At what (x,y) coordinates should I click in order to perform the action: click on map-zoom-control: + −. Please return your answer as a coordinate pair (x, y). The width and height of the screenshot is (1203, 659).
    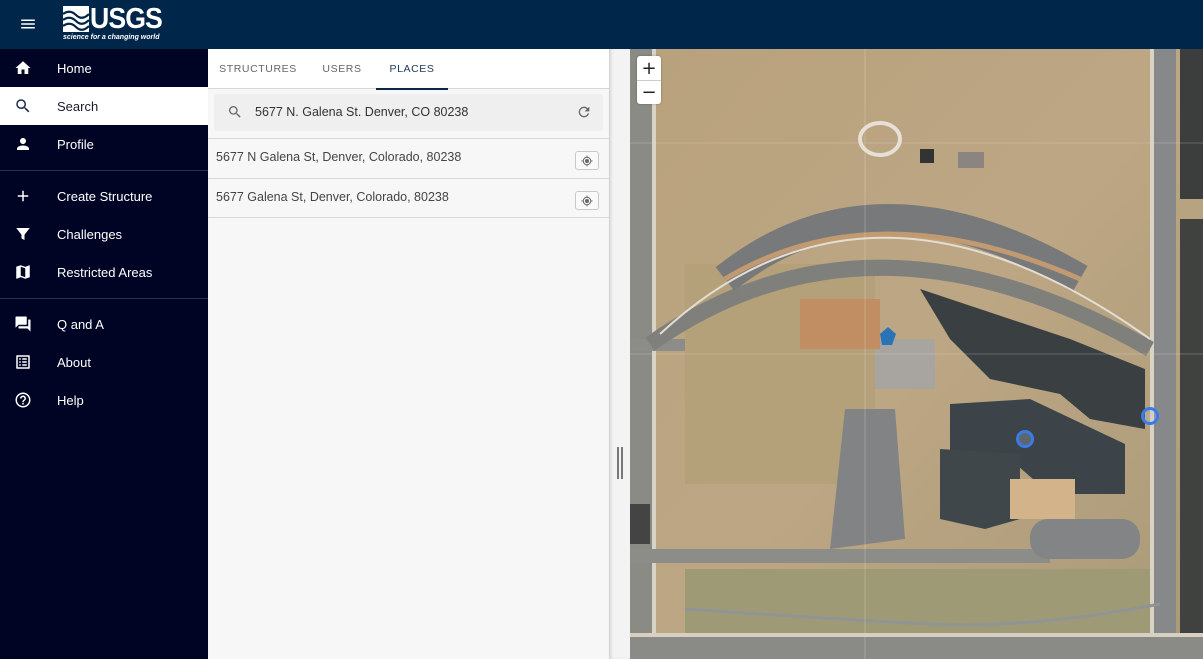
    Looking at the image, I should click on (649, 80).